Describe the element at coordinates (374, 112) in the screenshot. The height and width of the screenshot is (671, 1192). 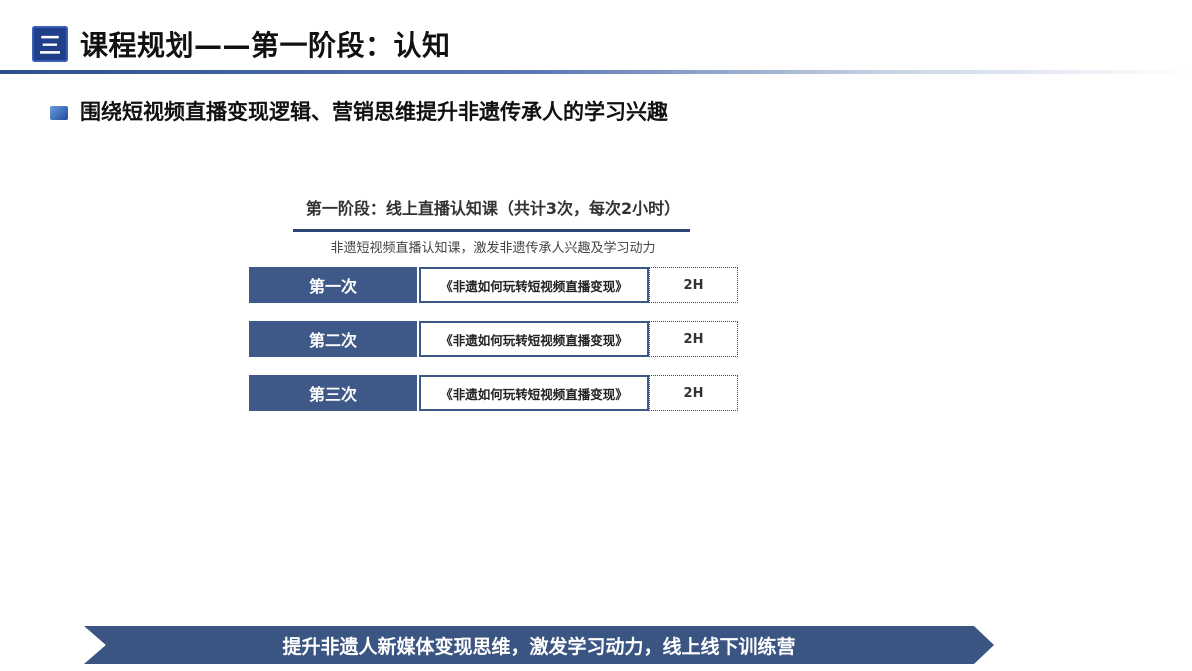
I see `sub-heading: 围绕短视频直播变现逻辑、营销思维提升非遗传承人的学习兴趣` at that location.